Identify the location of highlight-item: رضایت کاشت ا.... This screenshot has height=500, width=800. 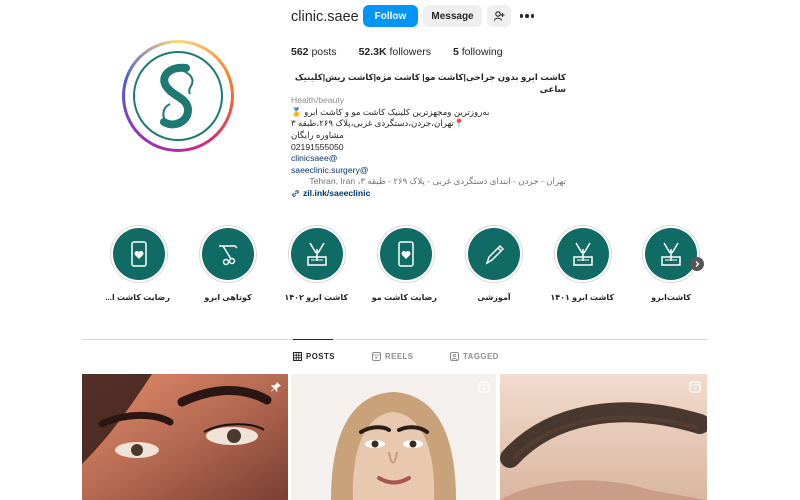
(137, 263).